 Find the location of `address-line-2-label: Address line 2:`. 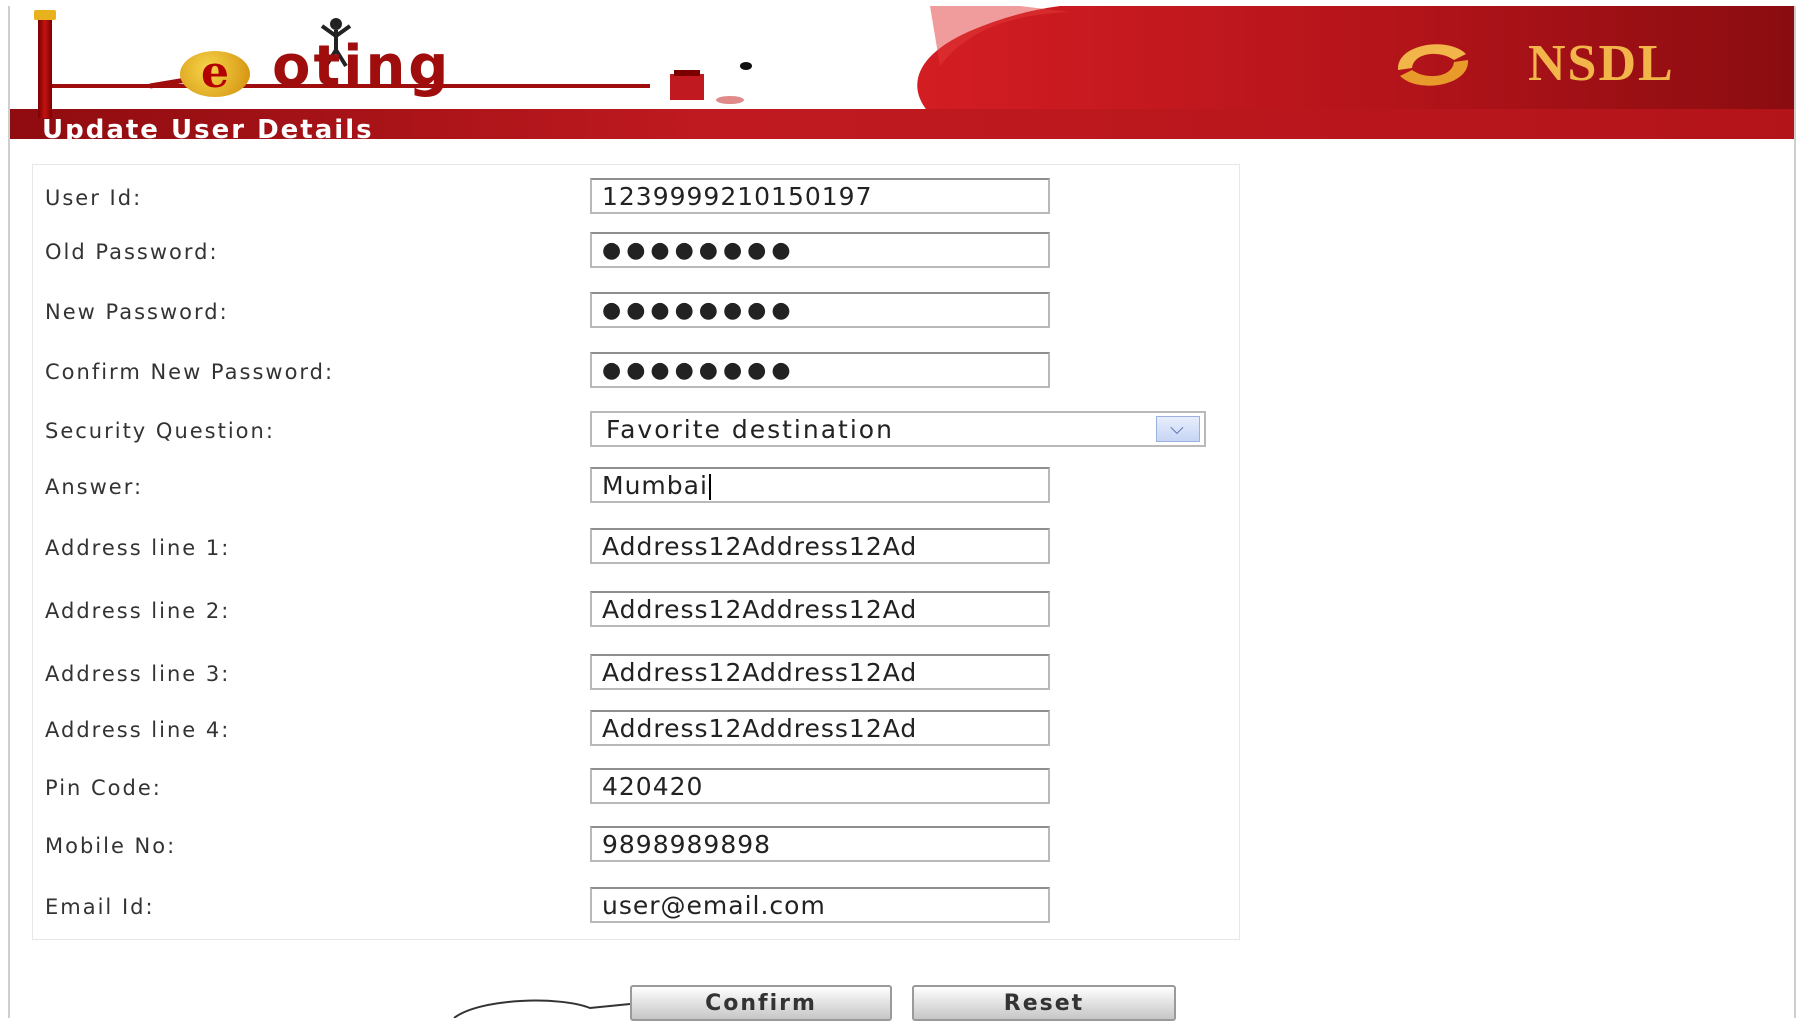

address-line-2-label: Address line 2: is located at coordinates (138, 611).